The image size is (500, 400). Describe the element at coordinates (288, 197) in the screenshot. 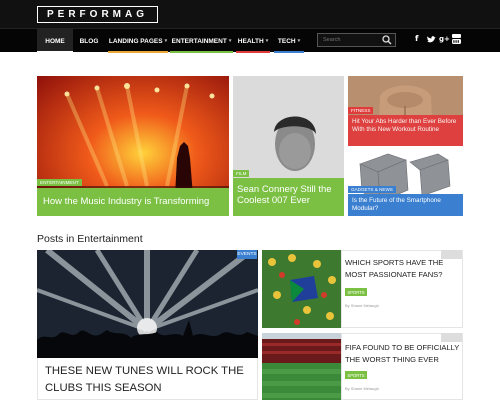

I see `featured-title: Sean Connery Still the Coolest 007 Ever` at that location.